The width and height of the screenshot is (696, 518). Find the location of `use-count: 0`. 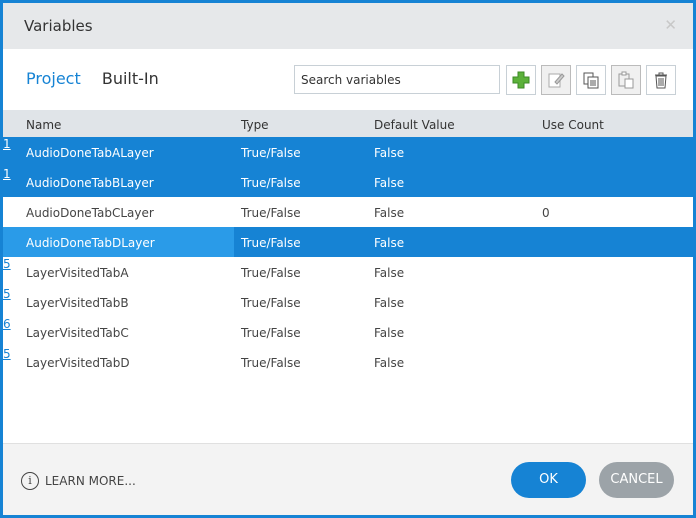

use-count: 0 is located at coordinates (546, 213).